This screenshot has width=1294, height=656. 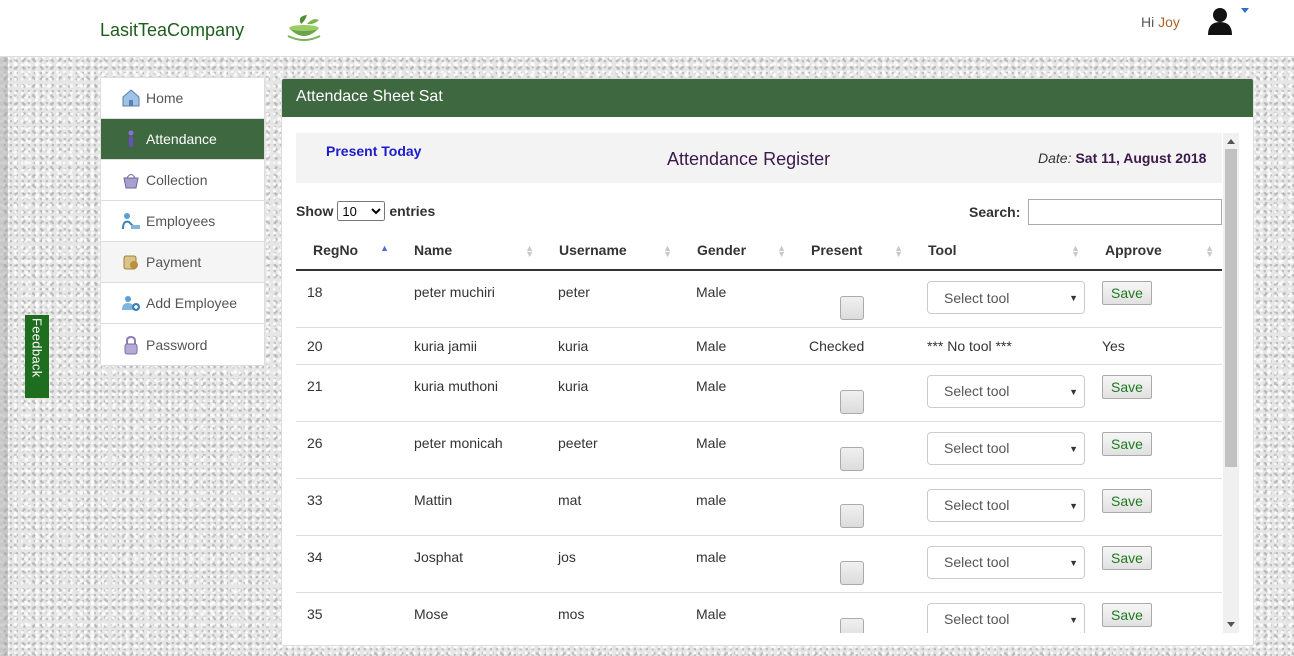 I want to click on feedback-tab: Feedback, so click(x=37, y=356).